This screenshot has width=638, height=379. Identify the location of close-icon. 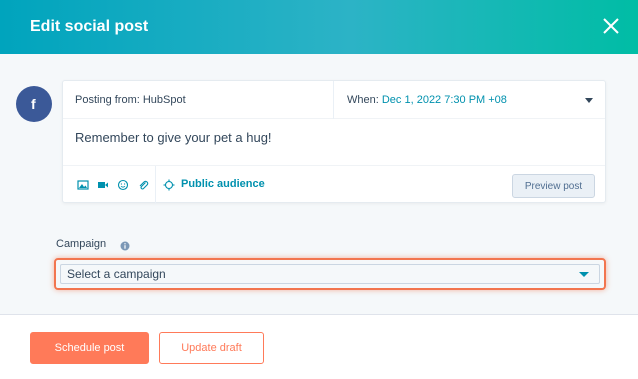
(611, 26).